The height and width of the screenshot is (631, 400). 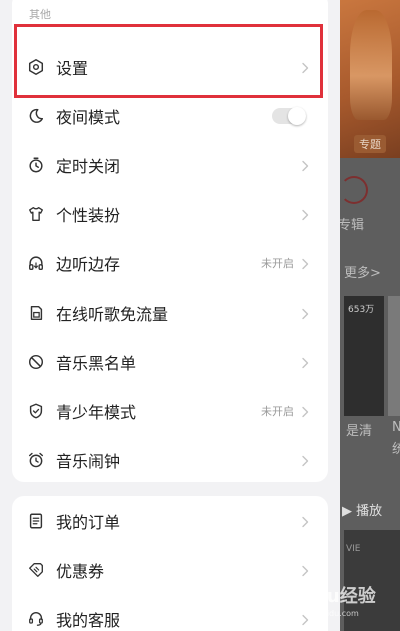 I want to click on coupon-icon, so click(x=36, y=570).